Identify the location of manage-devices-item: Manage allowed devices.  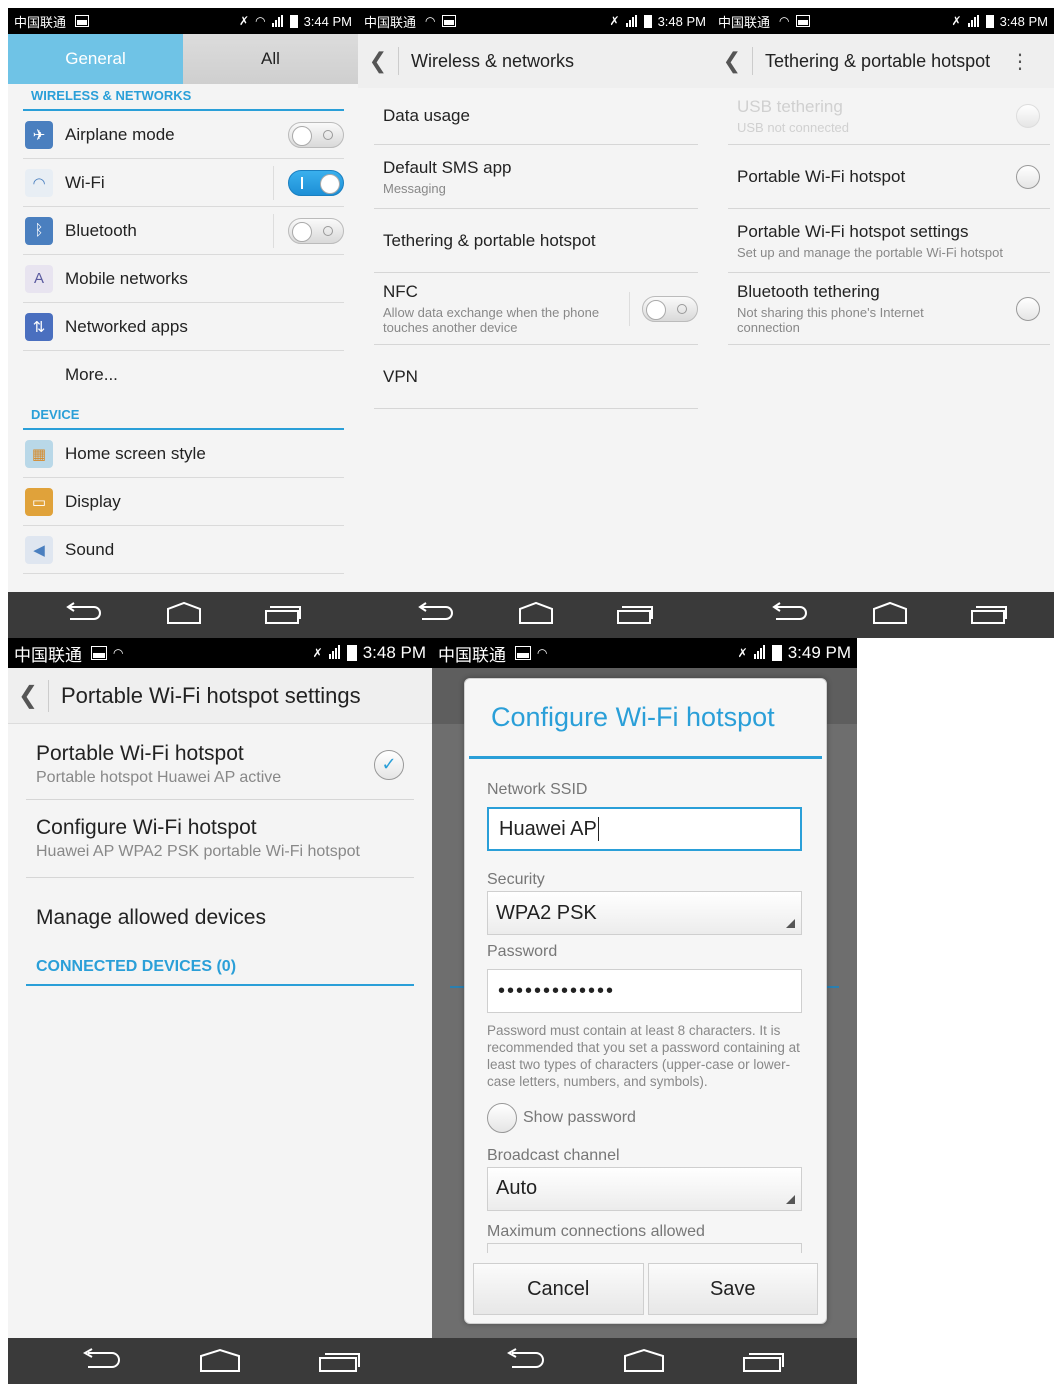
(220, 918).